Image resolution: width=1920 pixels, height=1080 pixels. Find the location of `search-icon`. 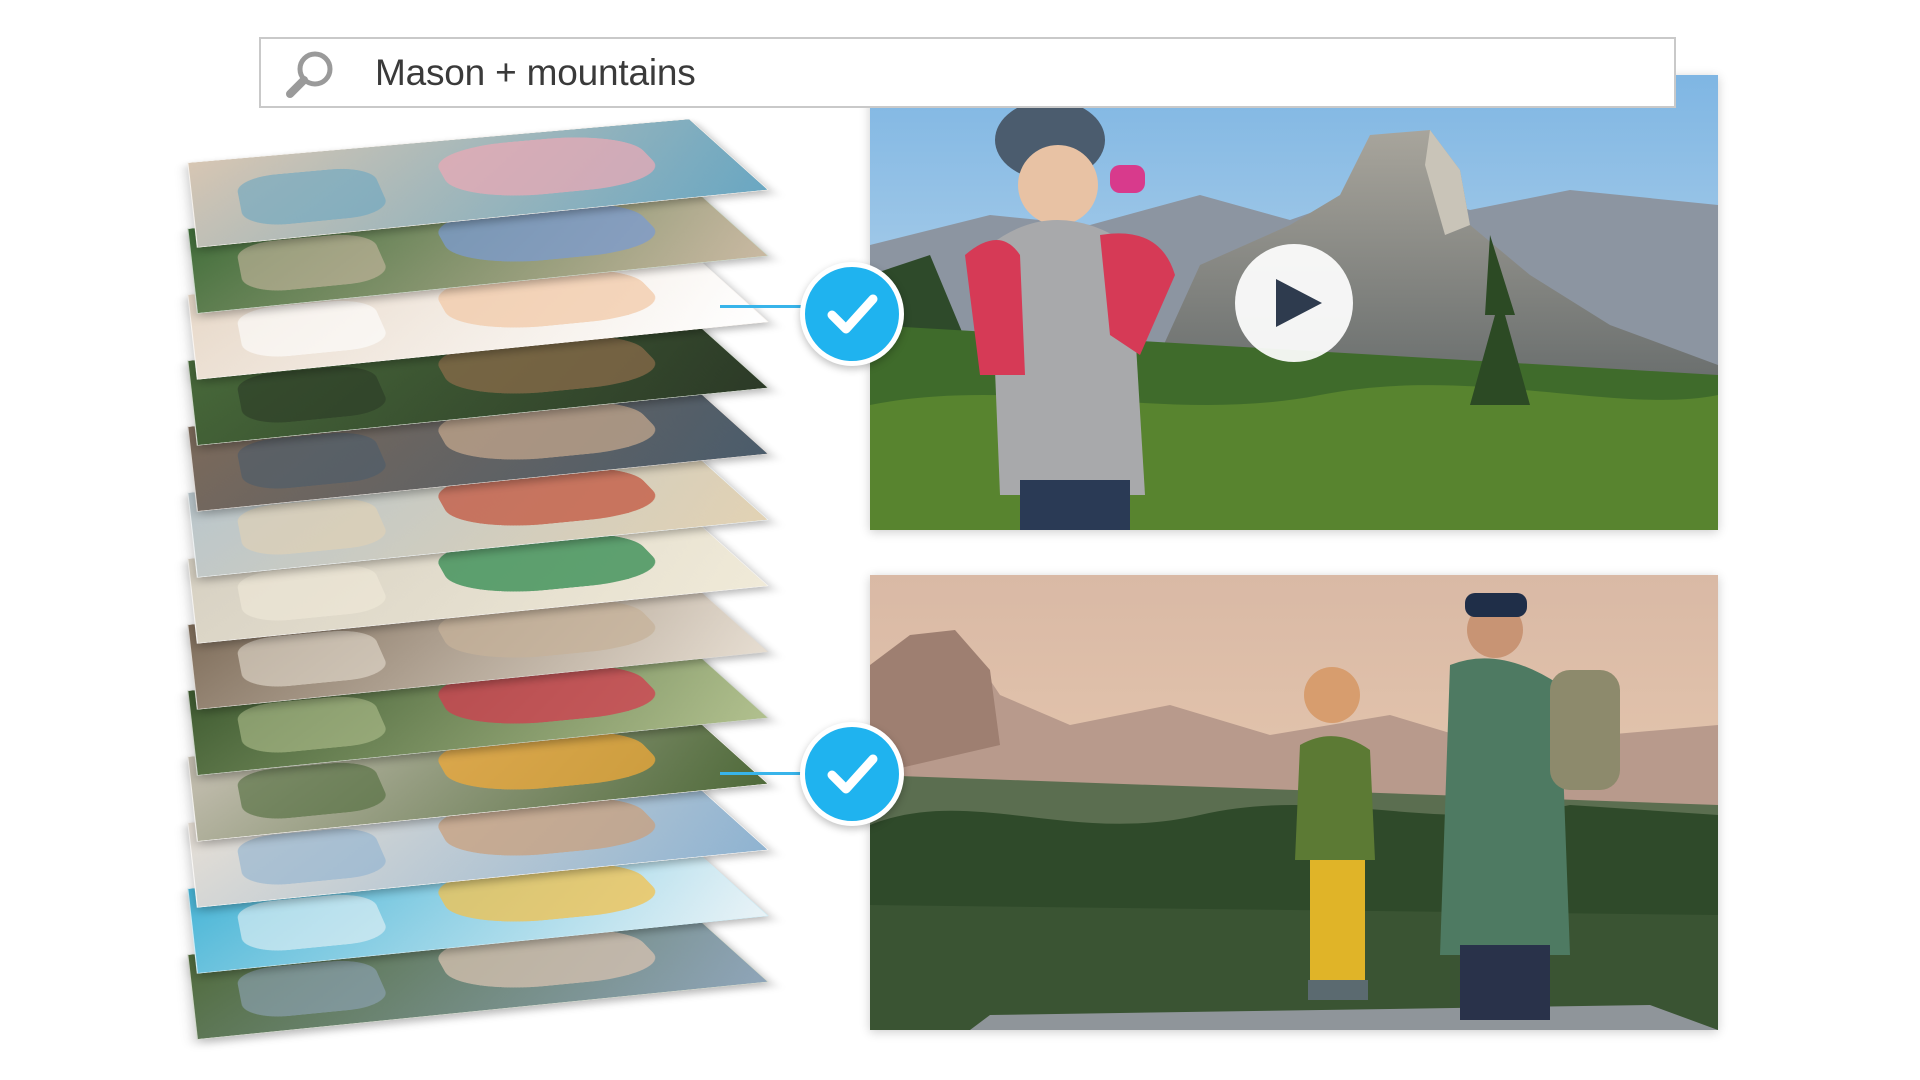

search-icon is located at coordinates (311, 74).